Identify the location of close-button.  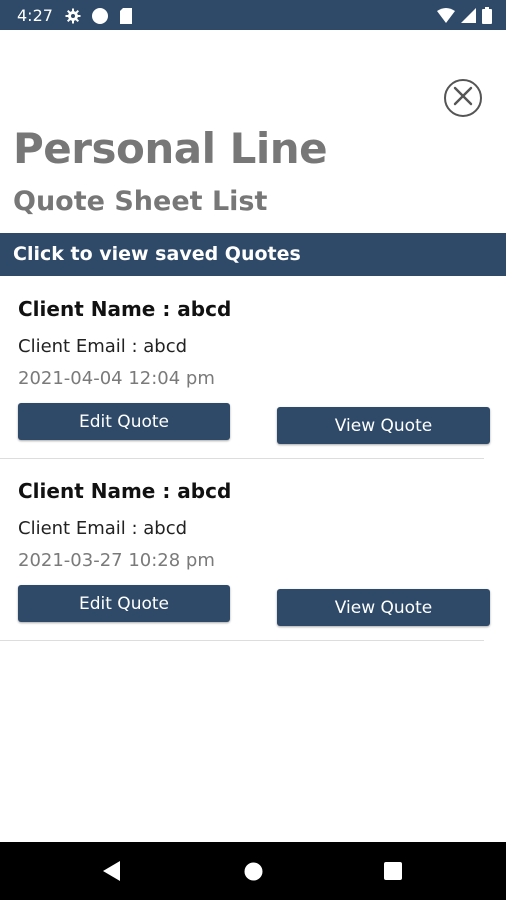
(463, 98).